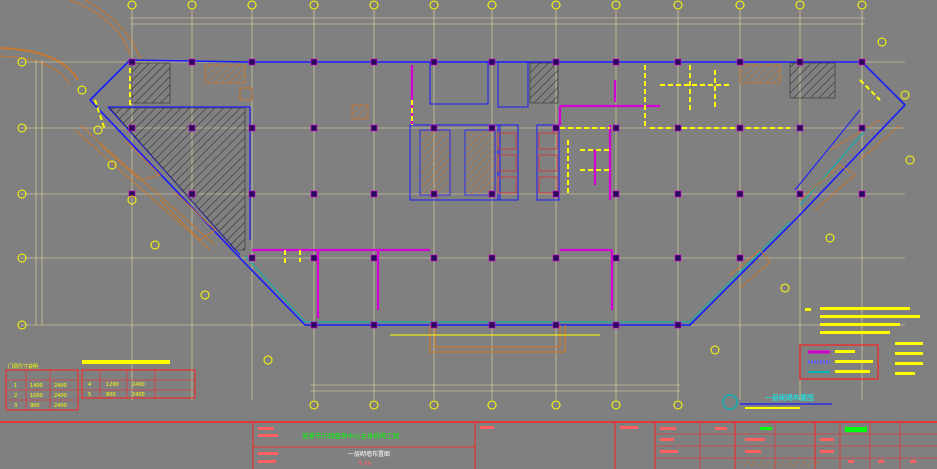  Describe the element at coordinates (89, 395) in the screenshot. I see `door-row-id: 5` at that location.